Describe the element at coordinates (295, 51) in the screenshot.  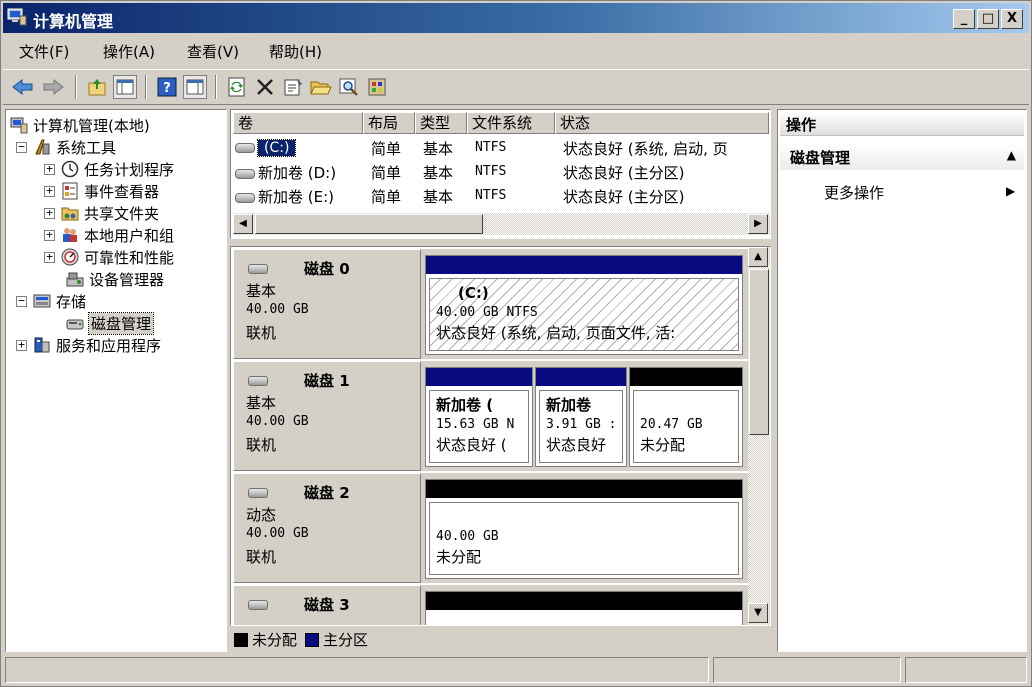
I see `menu-help: 帮助(H)` at that location.